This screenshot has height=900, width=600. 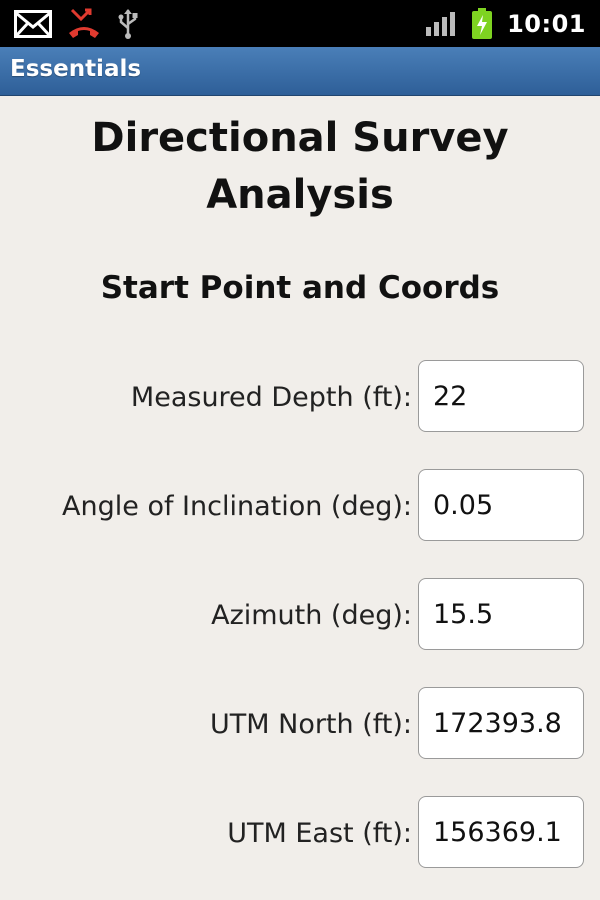 I want to click on status-time: 10:01, so click(x=546, y=24).